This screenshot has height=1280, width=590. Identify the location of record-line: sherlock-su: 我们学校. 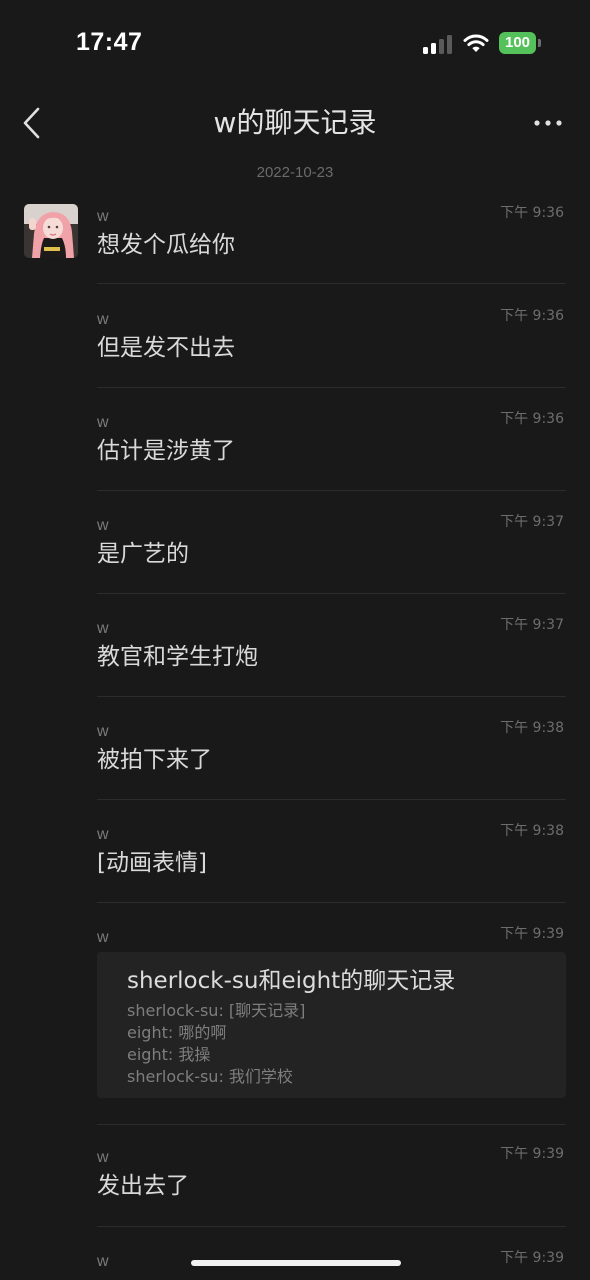
(210, 1076).